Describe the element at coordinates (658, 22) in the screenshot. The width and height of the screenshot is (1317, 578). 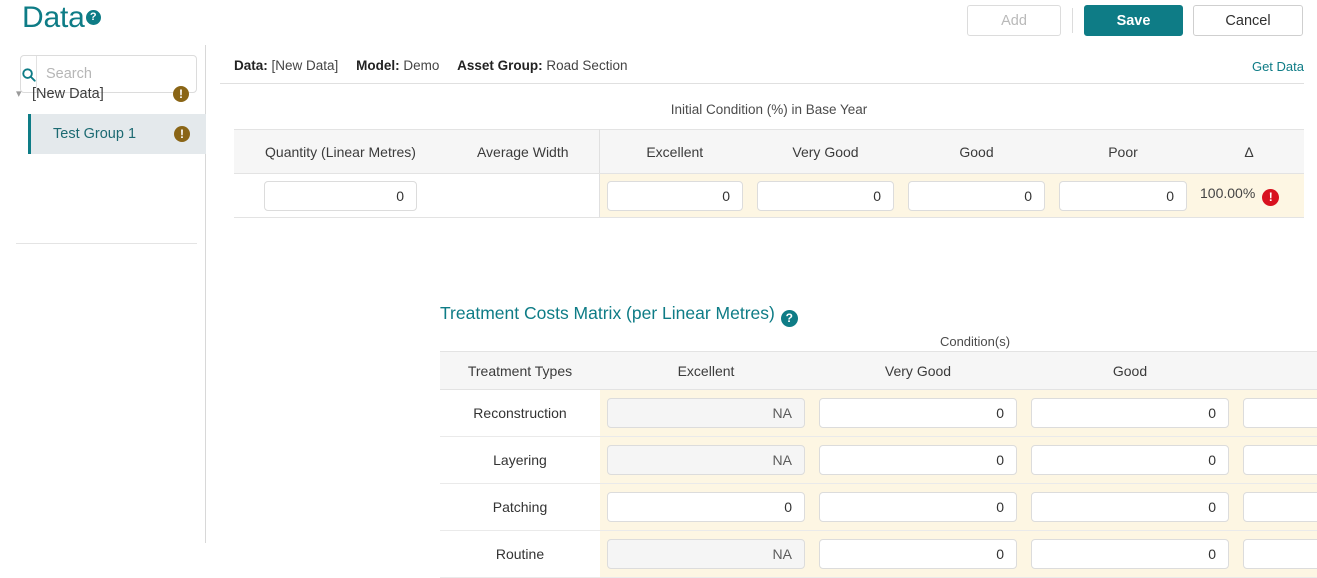
I see `top-bar: Data? Add Save Cancel` at that location.